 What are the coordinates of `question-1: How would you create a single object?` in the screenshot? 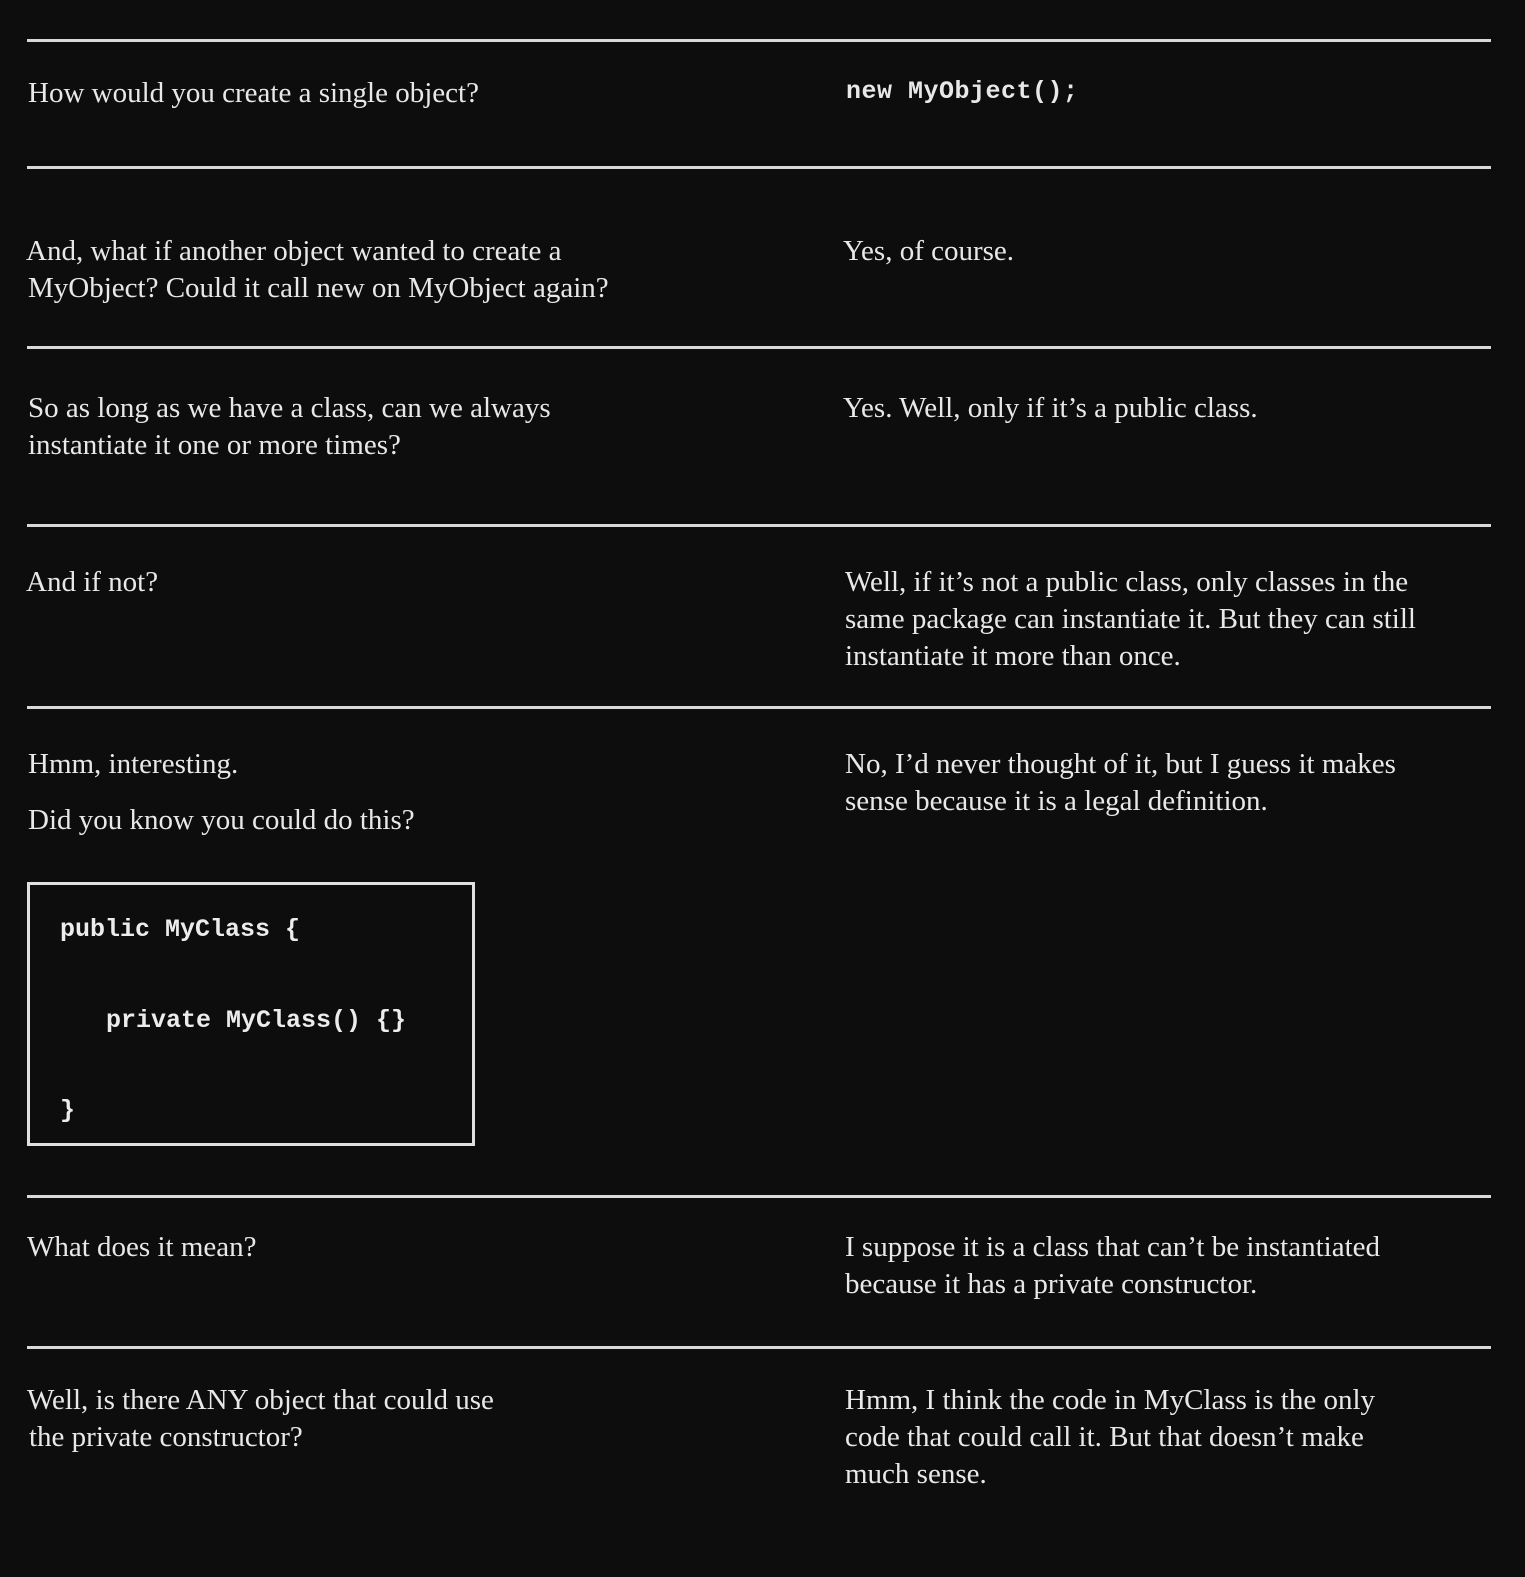 It's located at (253, 93).